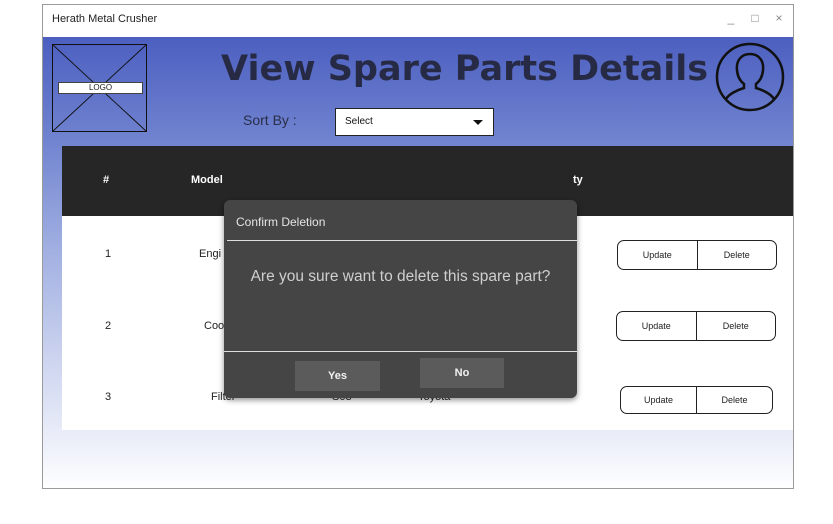 Image resolution: width=833 pixels, height=524 pixels. I want to click on column-header-quantity: ty, so click(578, 180).